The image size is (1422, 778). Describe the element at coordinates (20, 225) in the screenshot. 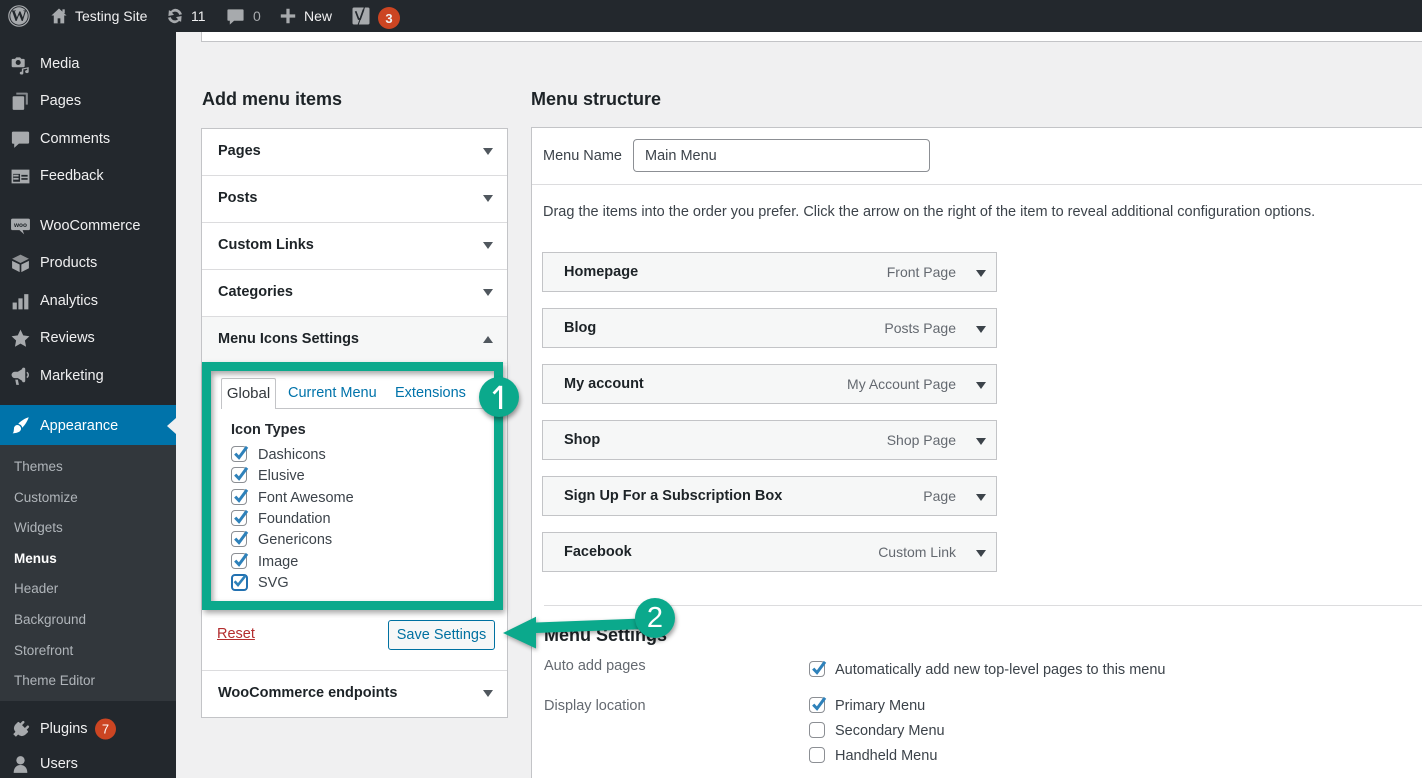

I see `svg-text: woo` at that location.